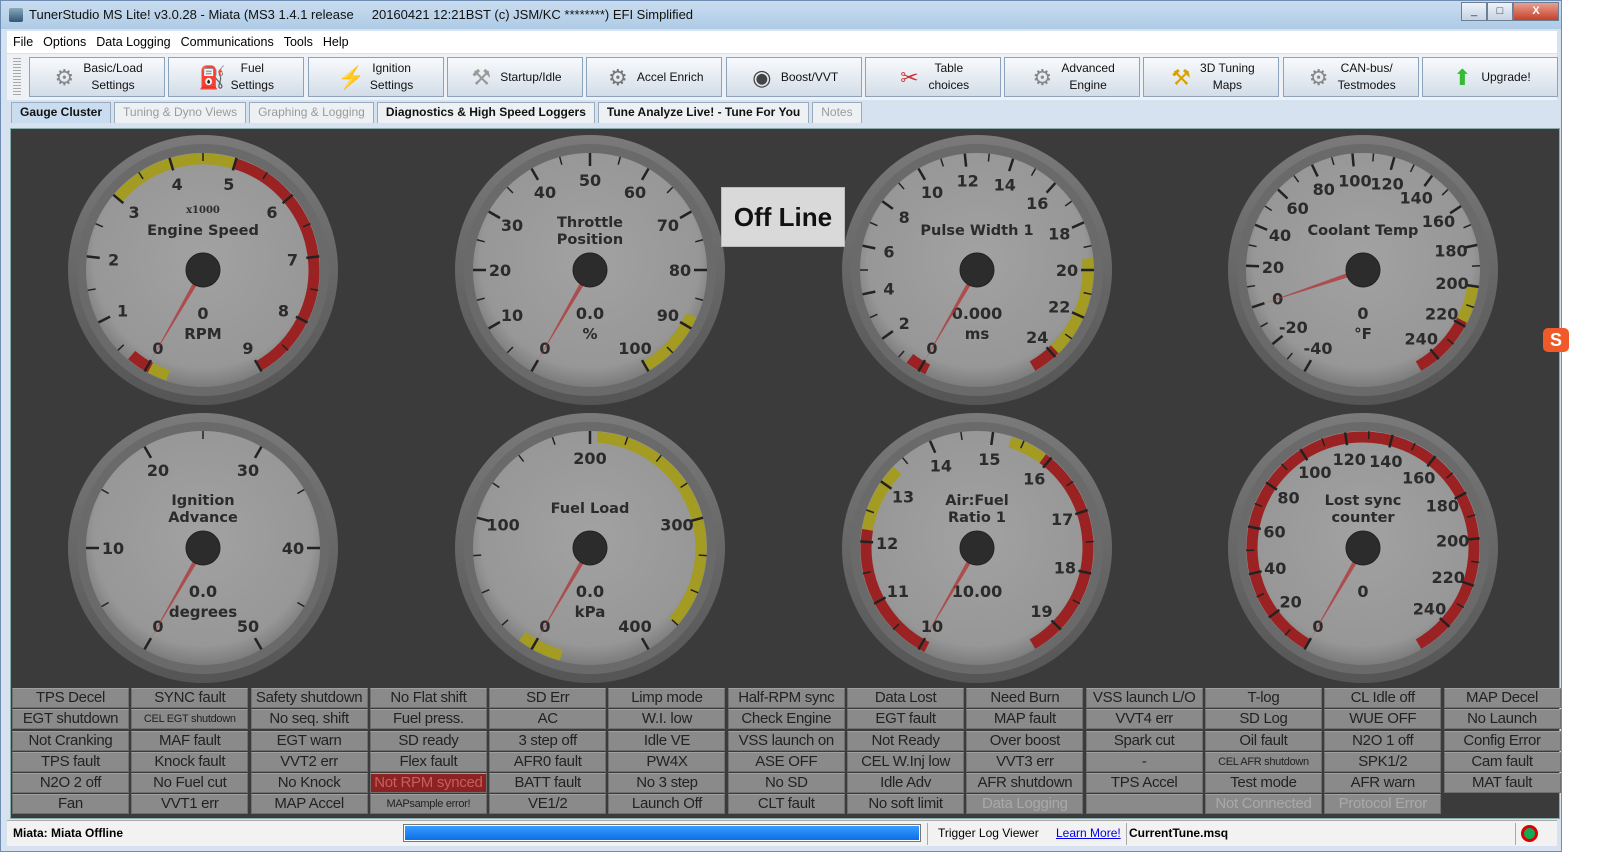 The width and height of the screenshot is (1598, 868). Describe the element at coordinates (668, 315) in the screenshot. I see `tick-label: 90` at that location.